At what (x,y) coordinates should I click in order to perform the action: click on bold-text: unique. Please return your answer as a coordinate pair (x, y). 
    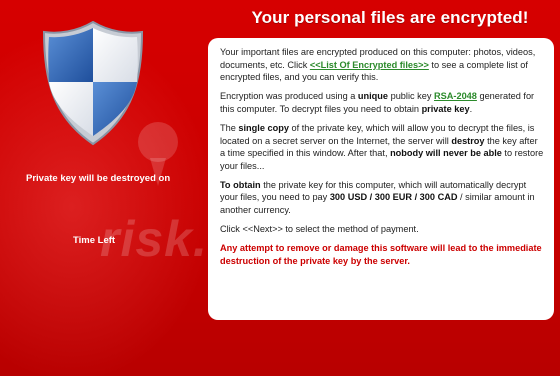
    Looking at the image, I should click on (373, 96).